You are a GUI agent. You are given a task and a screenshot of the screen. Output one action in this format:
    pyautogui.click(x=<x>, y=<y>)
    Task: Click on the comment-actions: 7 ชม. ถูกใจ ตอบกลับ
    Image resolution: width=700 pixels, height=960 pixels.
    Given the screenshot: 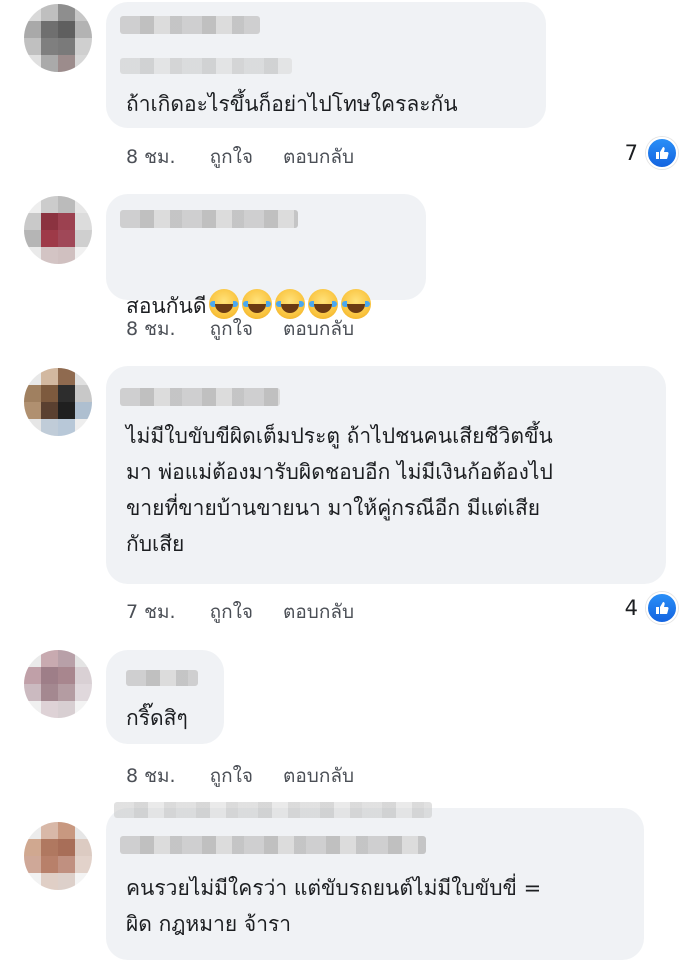 What is the action you would take?
    pyautogui.click(x=240, y=612)
    